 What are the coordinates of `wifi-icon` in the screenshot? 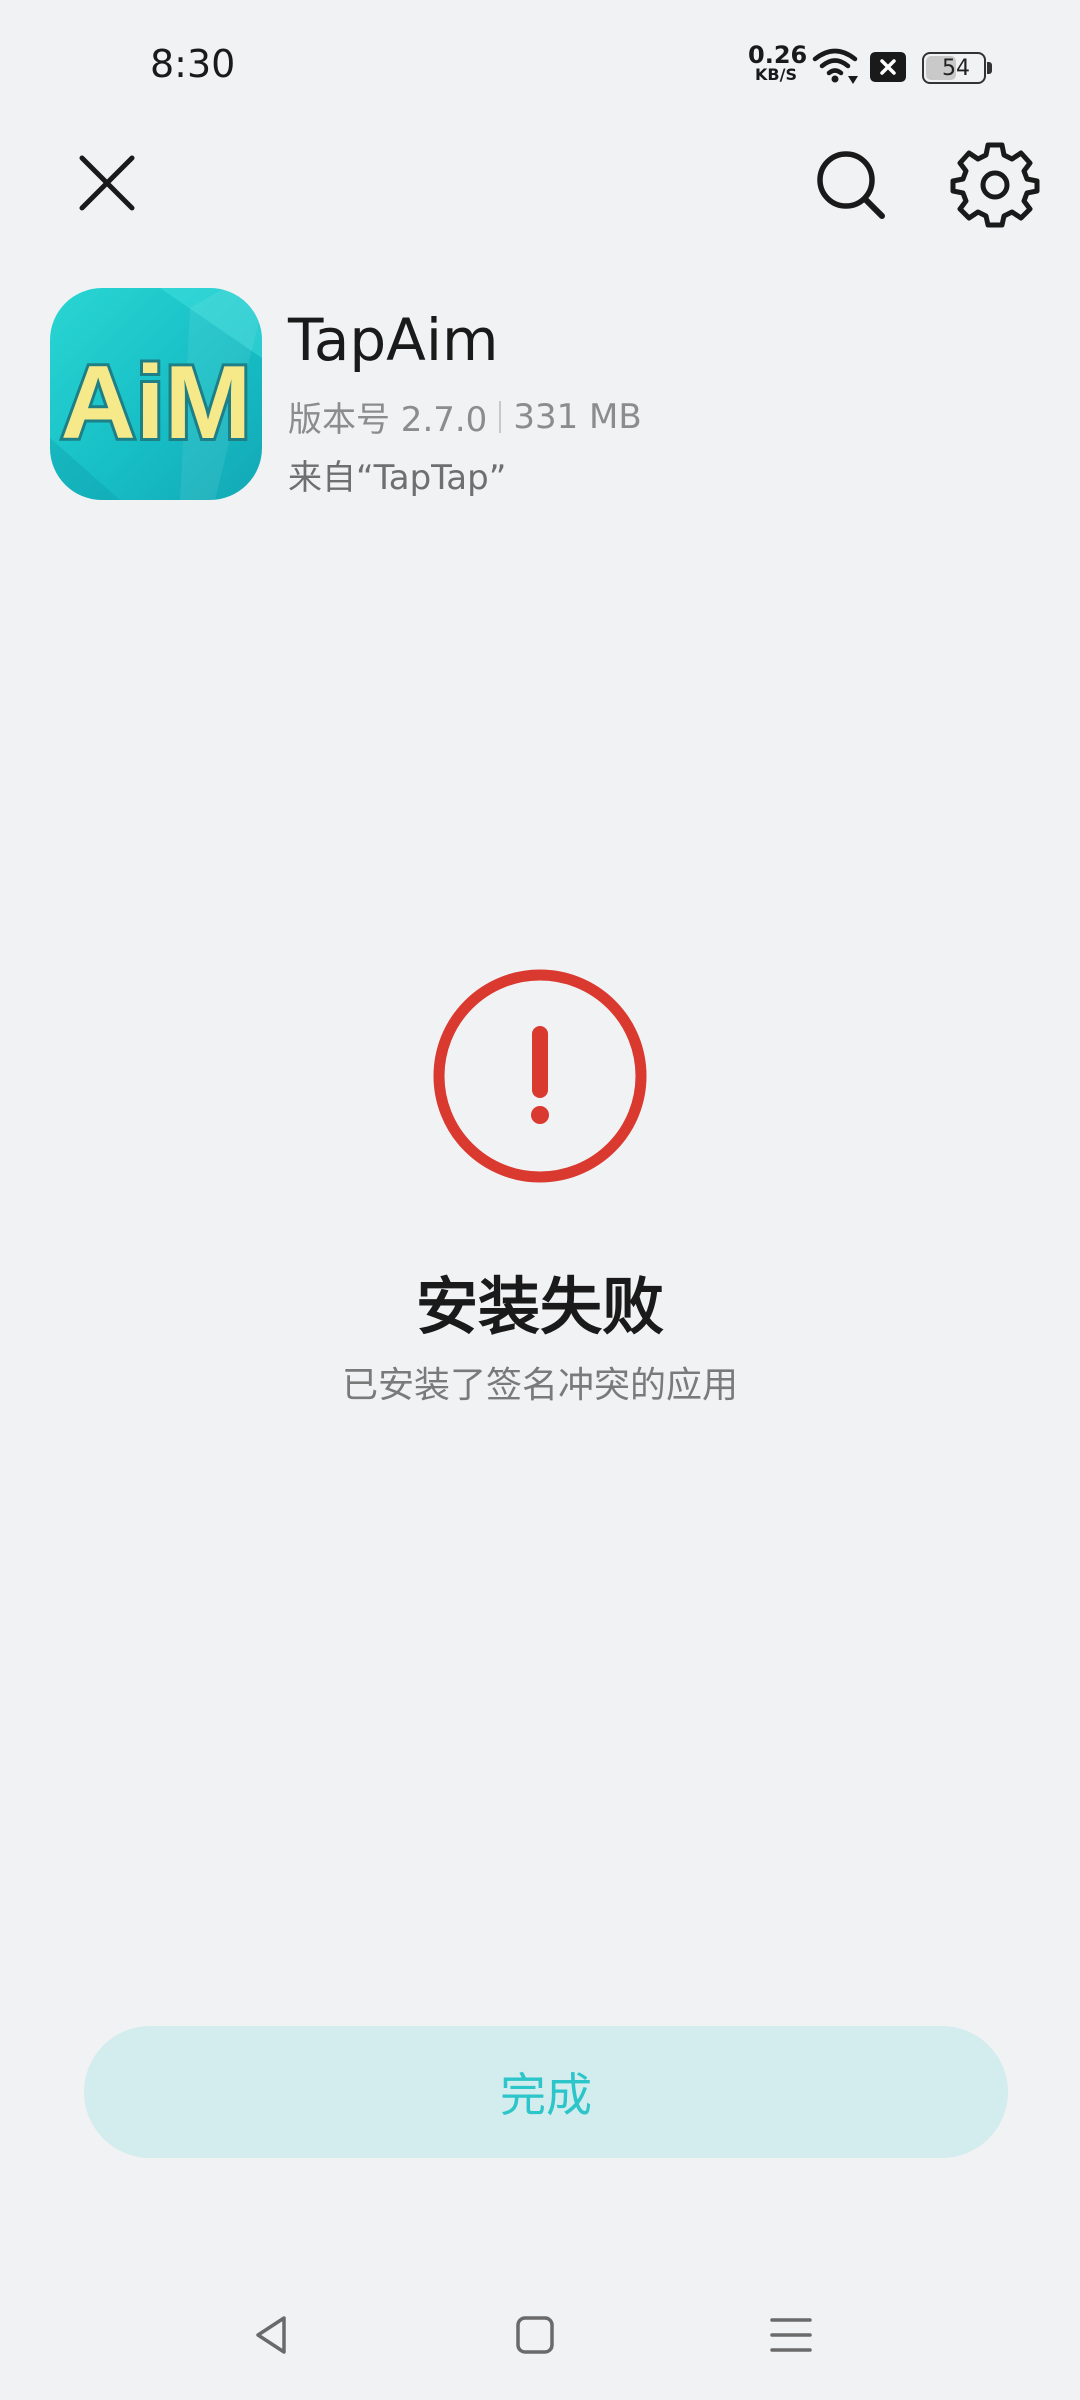 It's located at (835, 66).